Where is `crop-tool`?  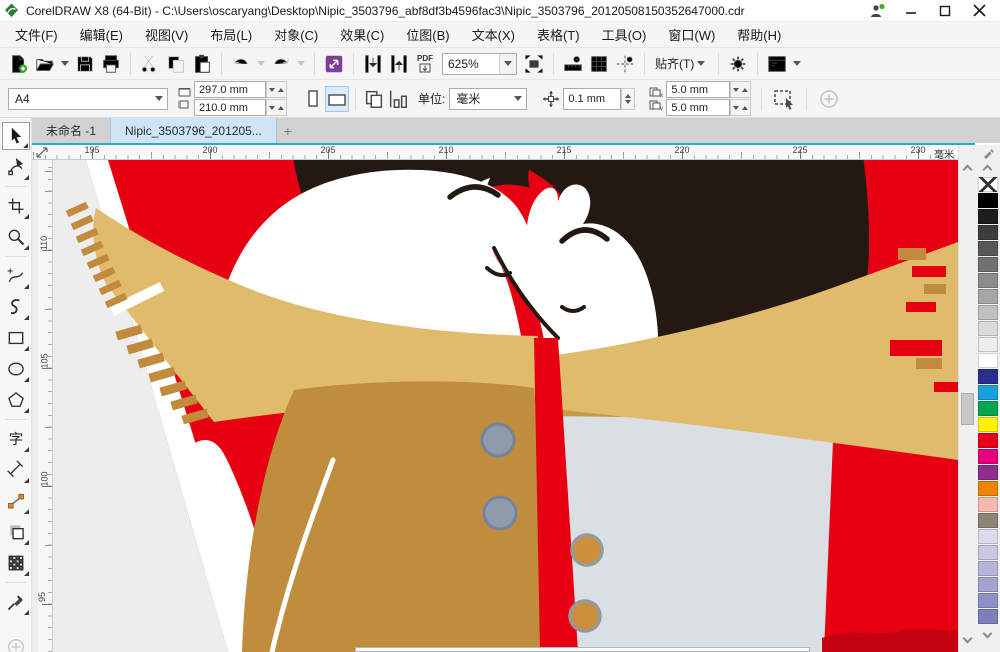
crop-tool is located at coordinates (16, 206).